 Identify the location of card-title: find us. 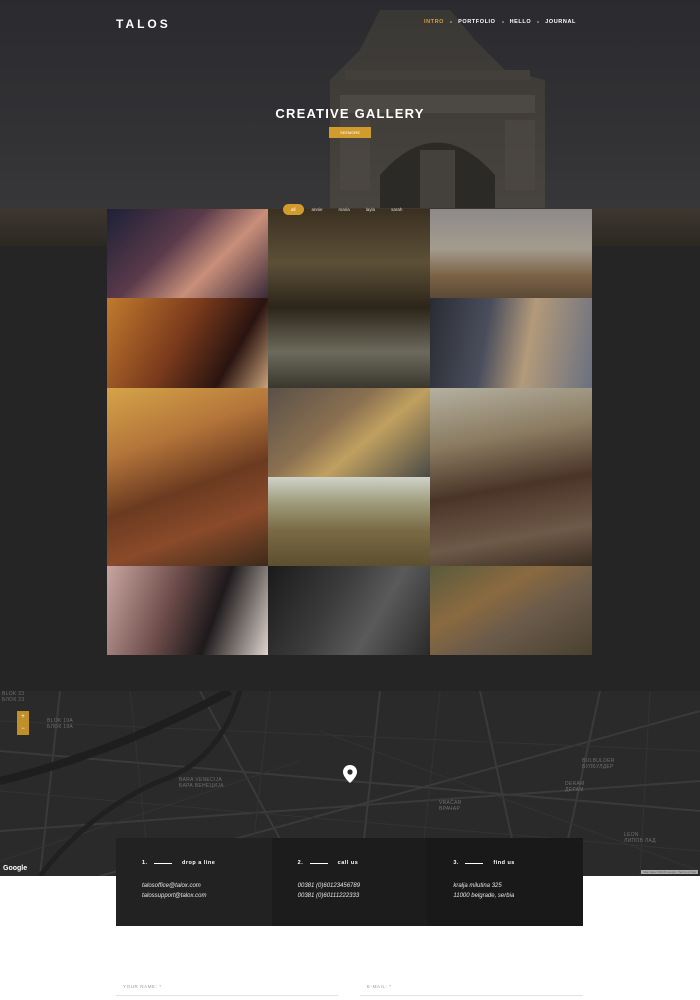
(504, 863).